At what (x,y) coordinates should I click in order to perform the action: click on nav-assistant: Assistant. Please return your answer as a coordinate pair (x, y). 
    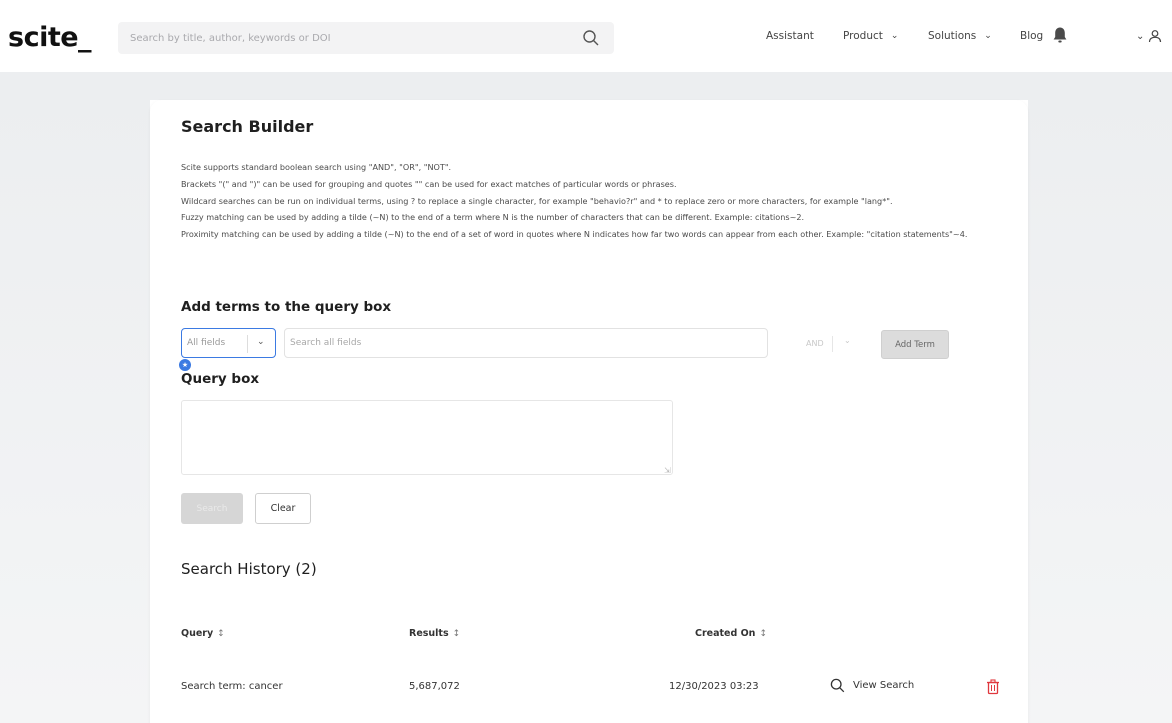
    Looking at the image, I should click on (790, 36).